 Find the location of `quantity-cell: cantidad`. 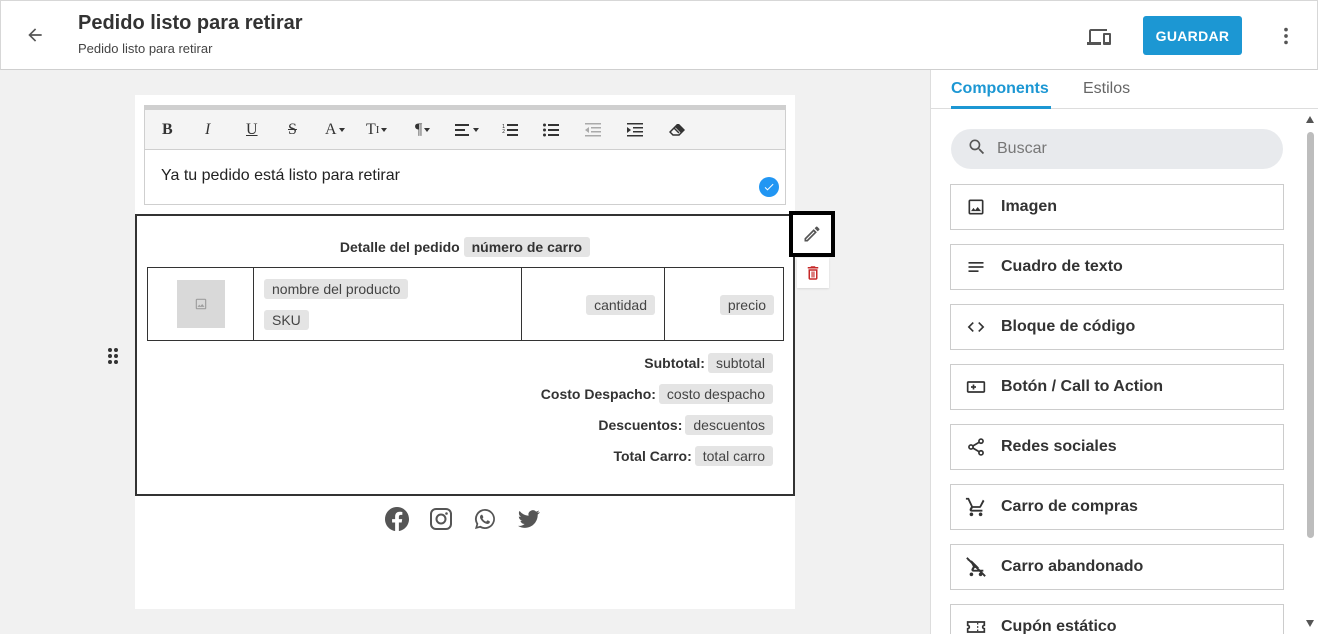

quantity-cell: cantidad is located at coordinates (593, 304).